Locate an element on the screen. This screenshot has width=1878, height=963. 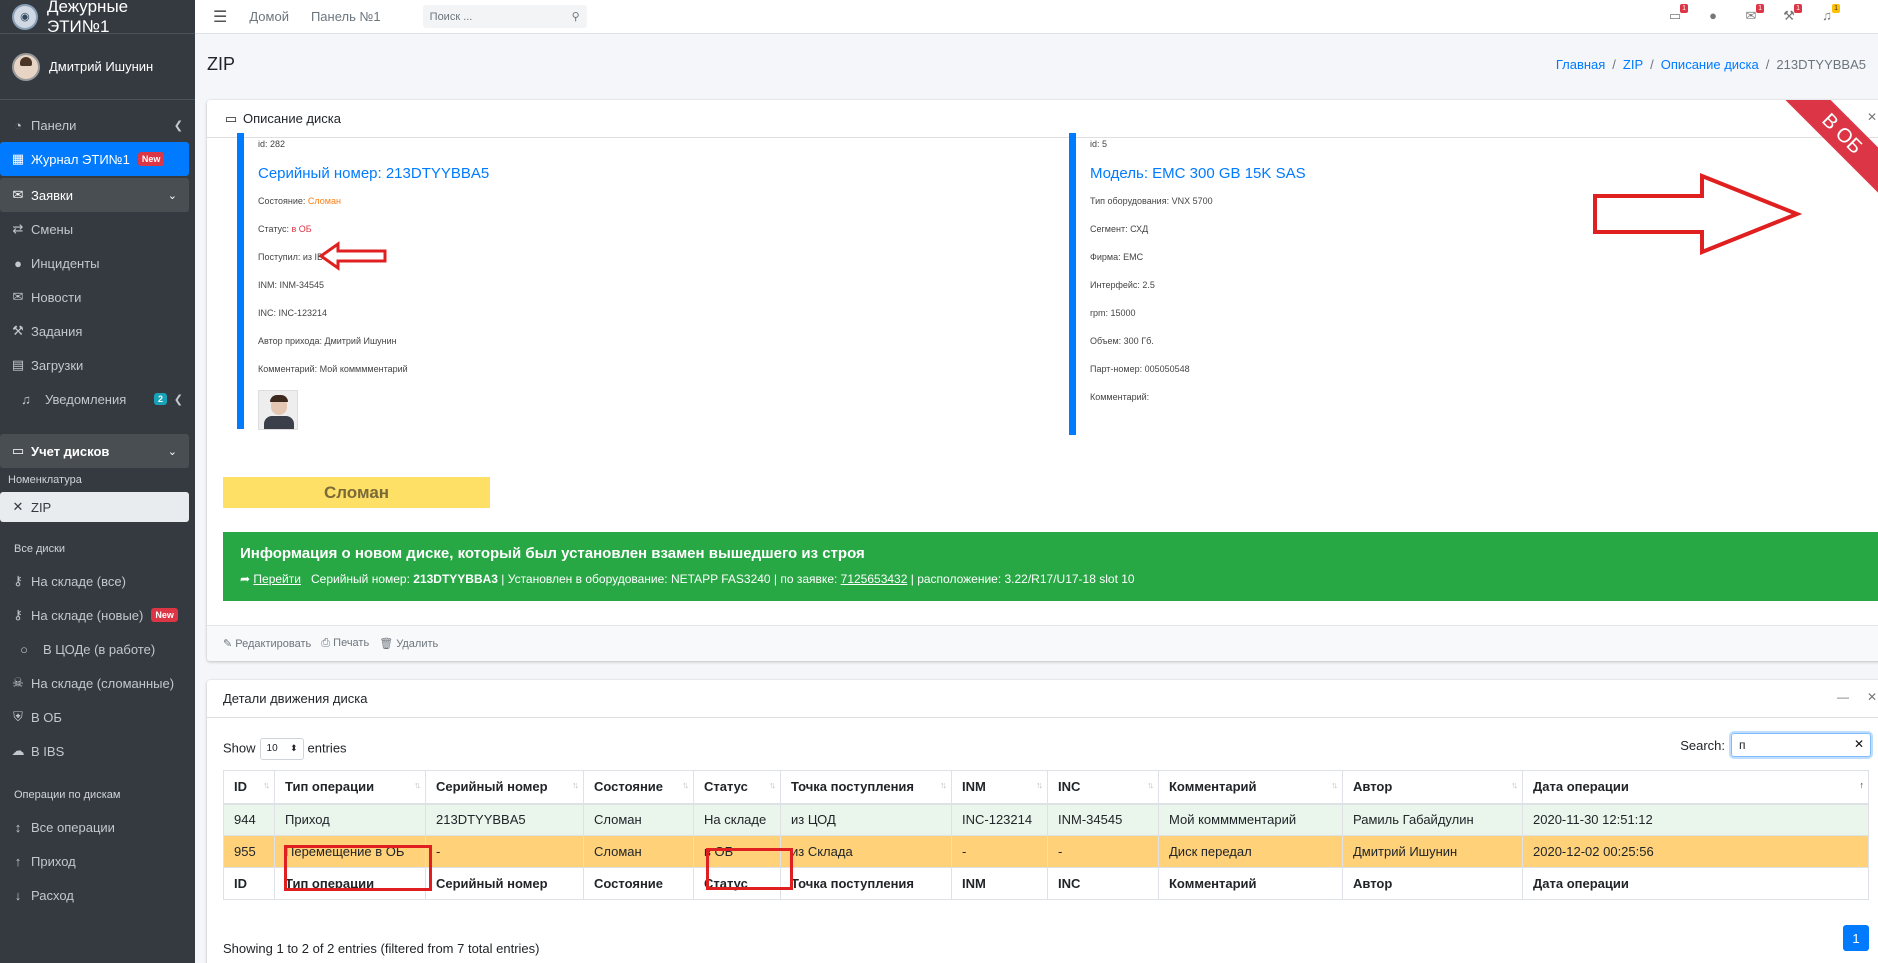
edit-icon: ✎ is located at coordinates (228, 644).